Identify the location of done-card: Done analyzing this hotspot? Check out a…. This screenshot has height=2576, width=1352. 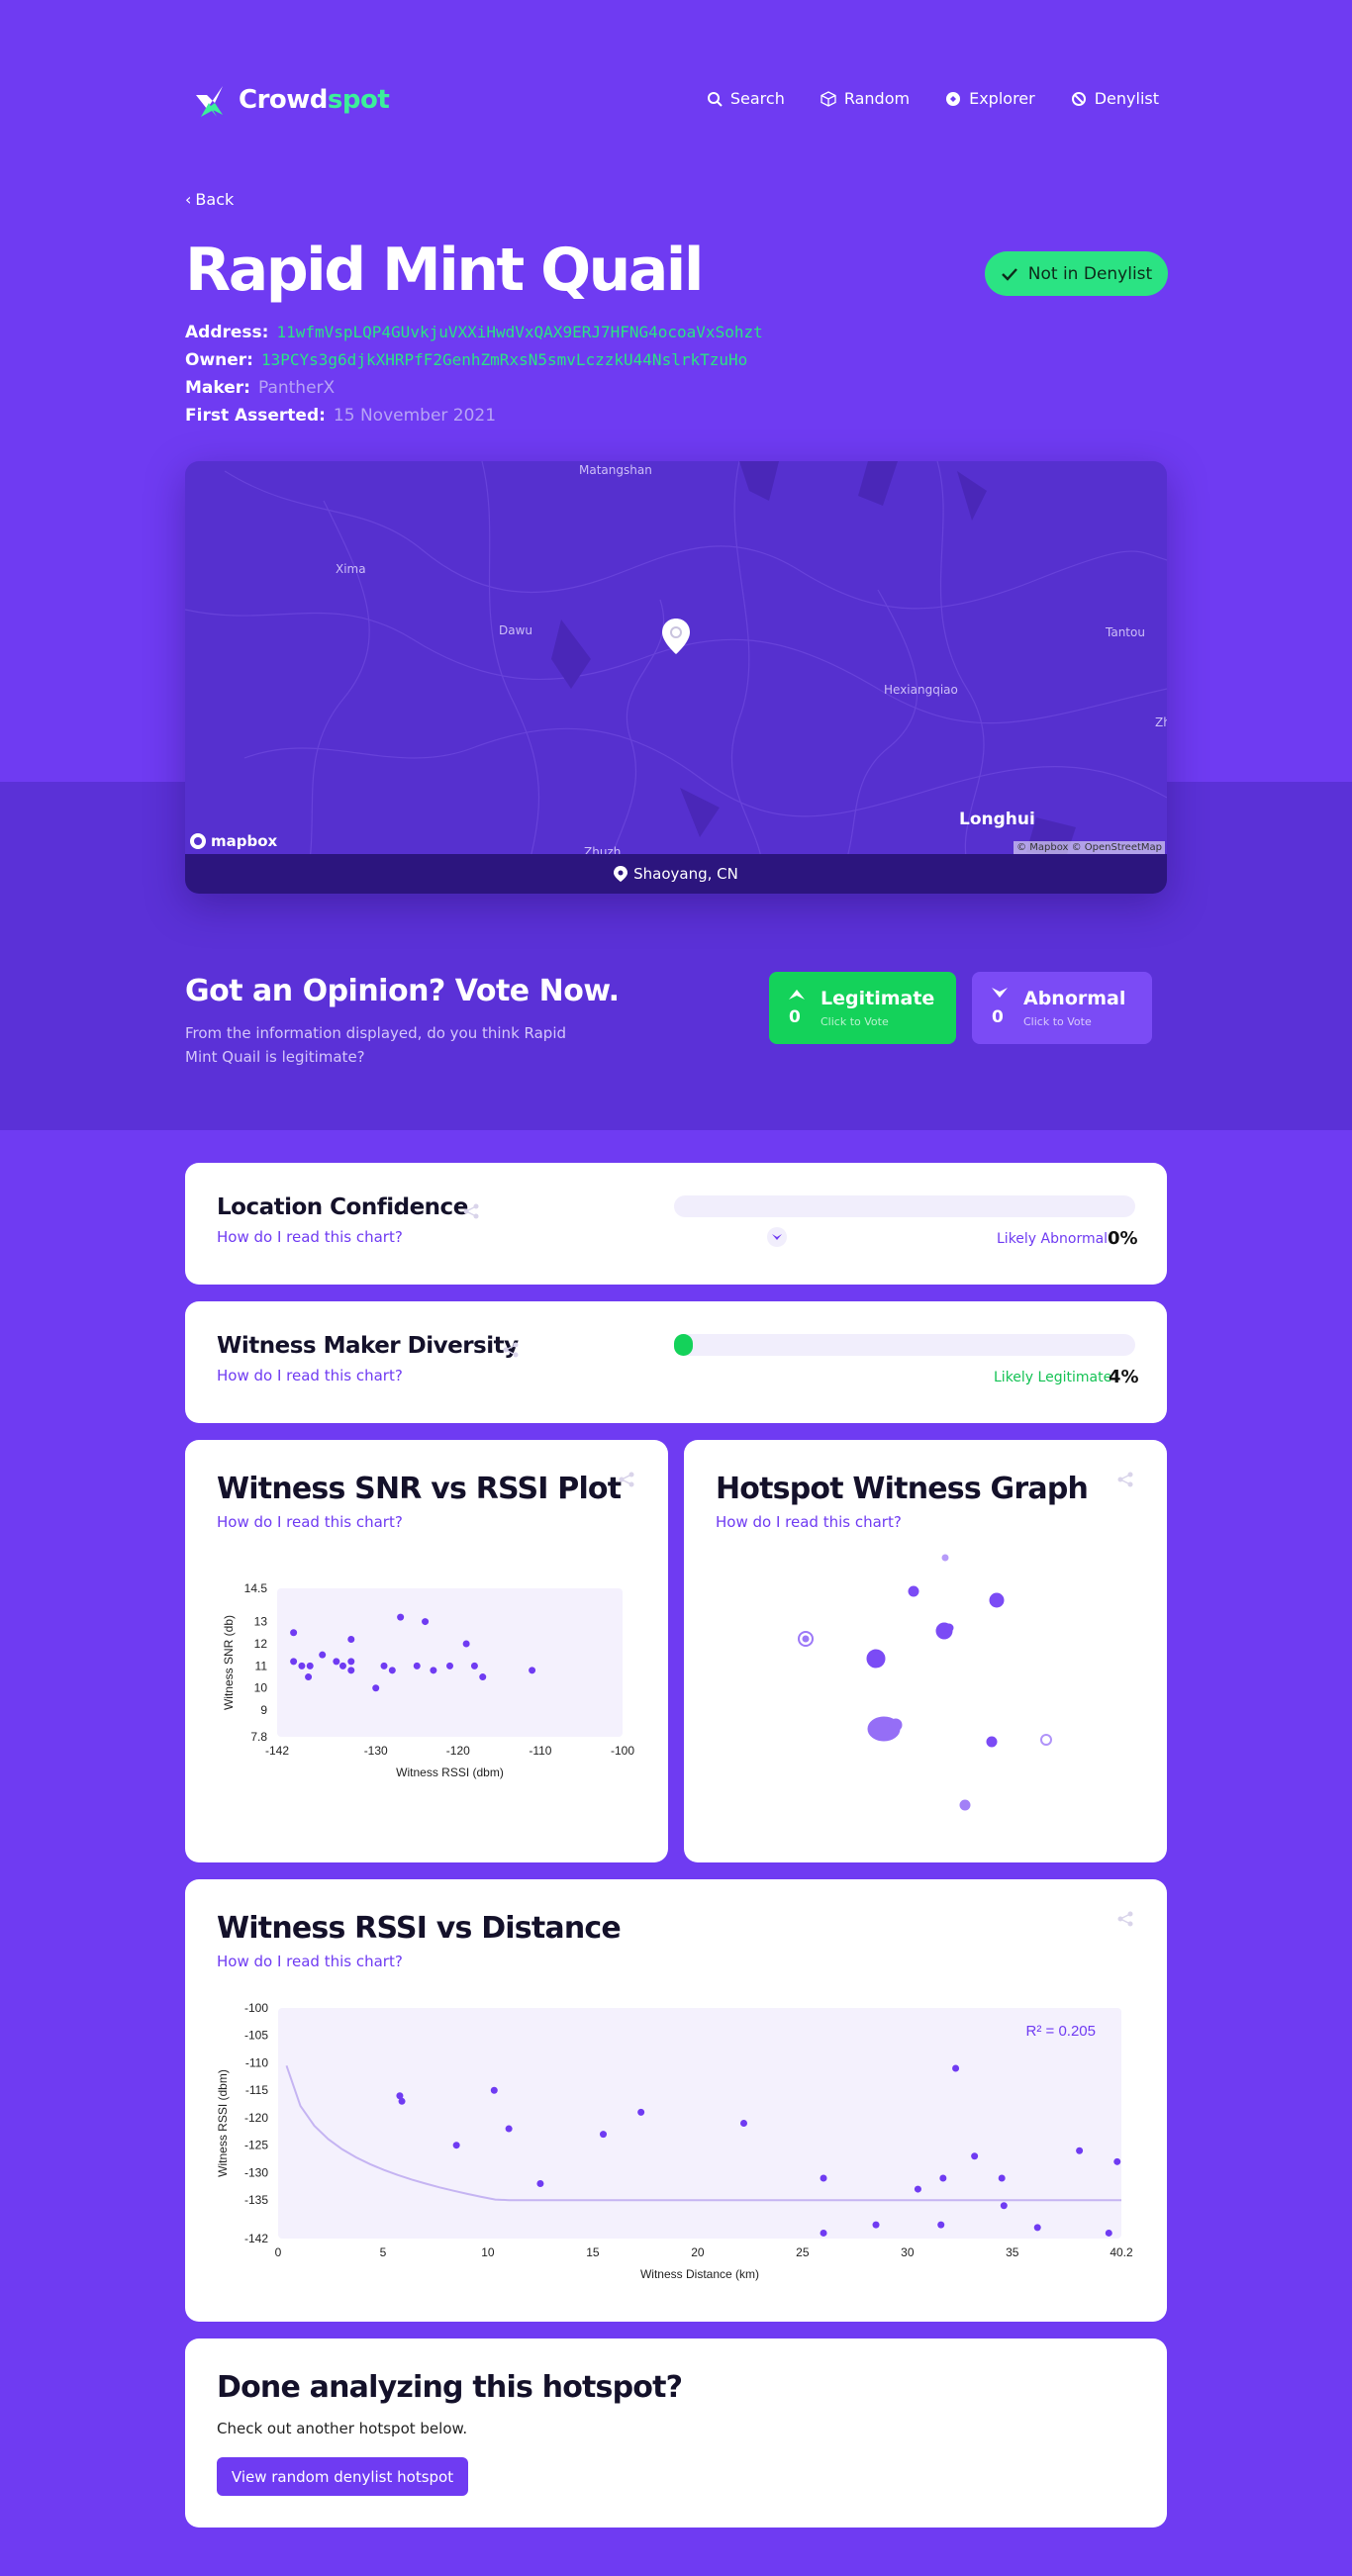
(676, 2433).